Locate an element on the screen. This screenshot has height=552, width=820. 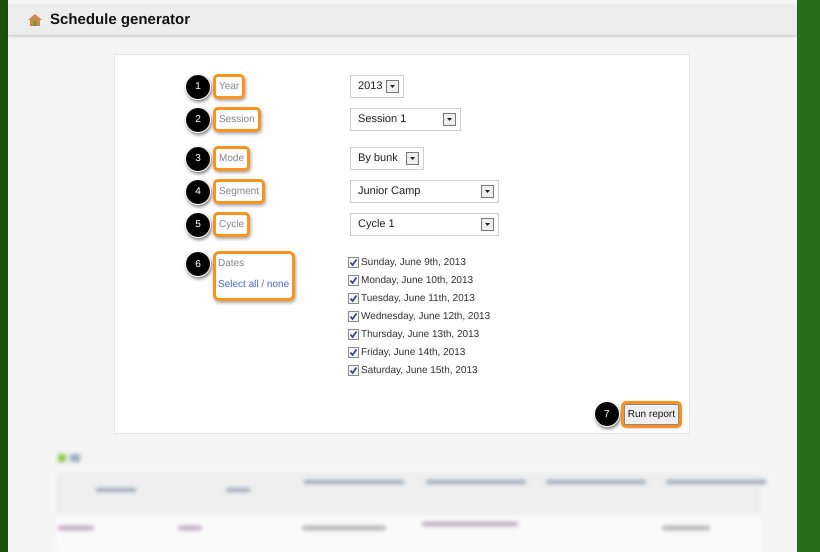
page-title: Schedule generator is located at coordinates (120, 20).